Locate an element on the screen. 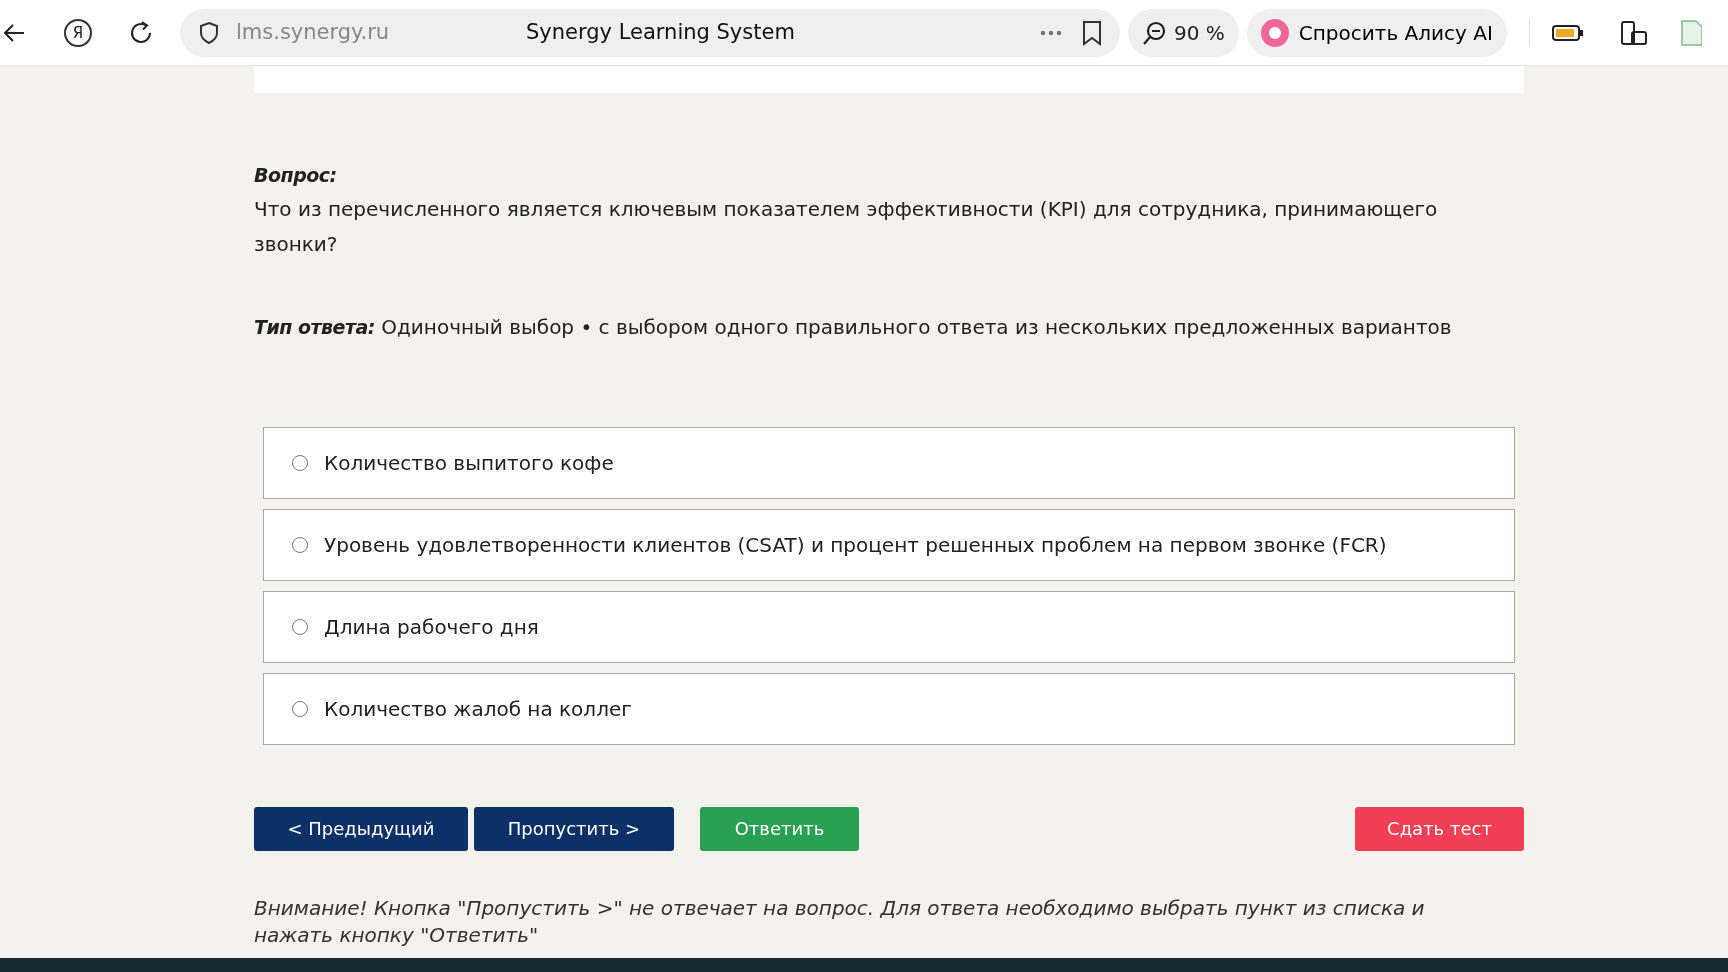 The width and height of the screenshot is (1728, 972). zoom-button: 90 % is located at coordinates (1183, 32).